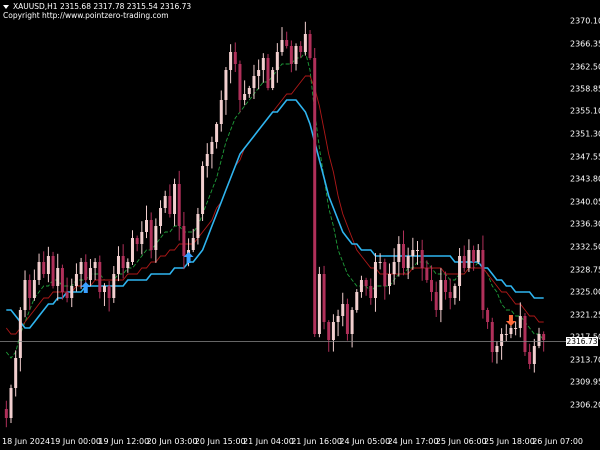  Describe the element at coordinates (585, 202) in the screenshot. I see `price-tick-label: 2340.05` at that location.